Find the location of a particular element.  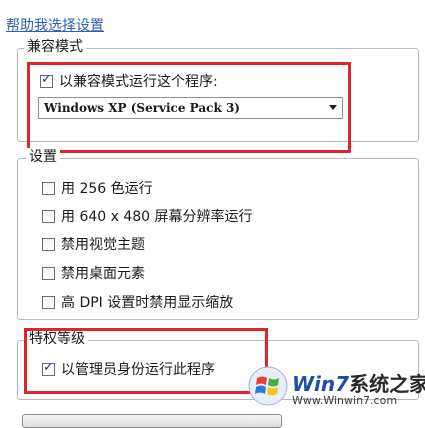

disable-visual-themes-option: 禁用视觉主题 is located at coordinates (93, 244).